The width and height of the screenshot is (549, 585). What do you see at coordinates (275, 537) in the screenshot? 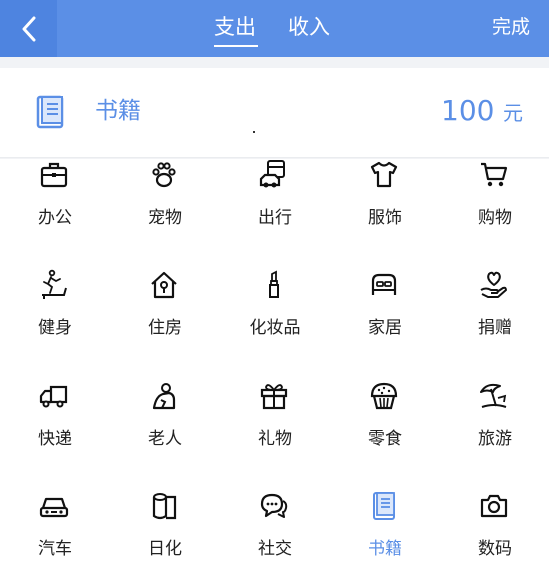
I see `category-item-social: 社交` at bounding box center [275, 537].